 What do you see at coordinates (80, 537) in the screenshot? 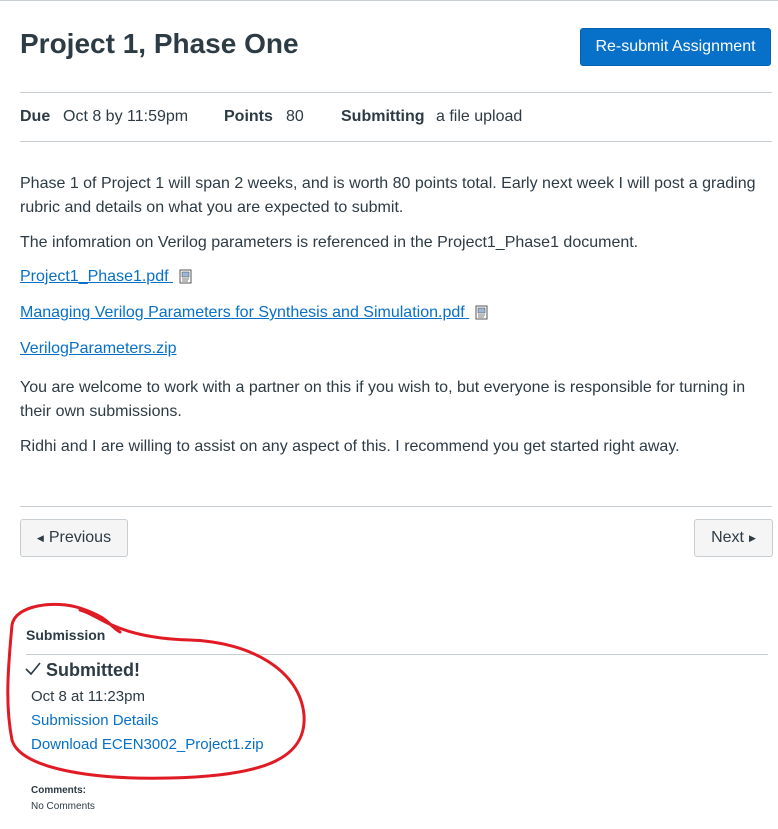
I see `previous-button-label: Previous` at bounding box center [80, 537].